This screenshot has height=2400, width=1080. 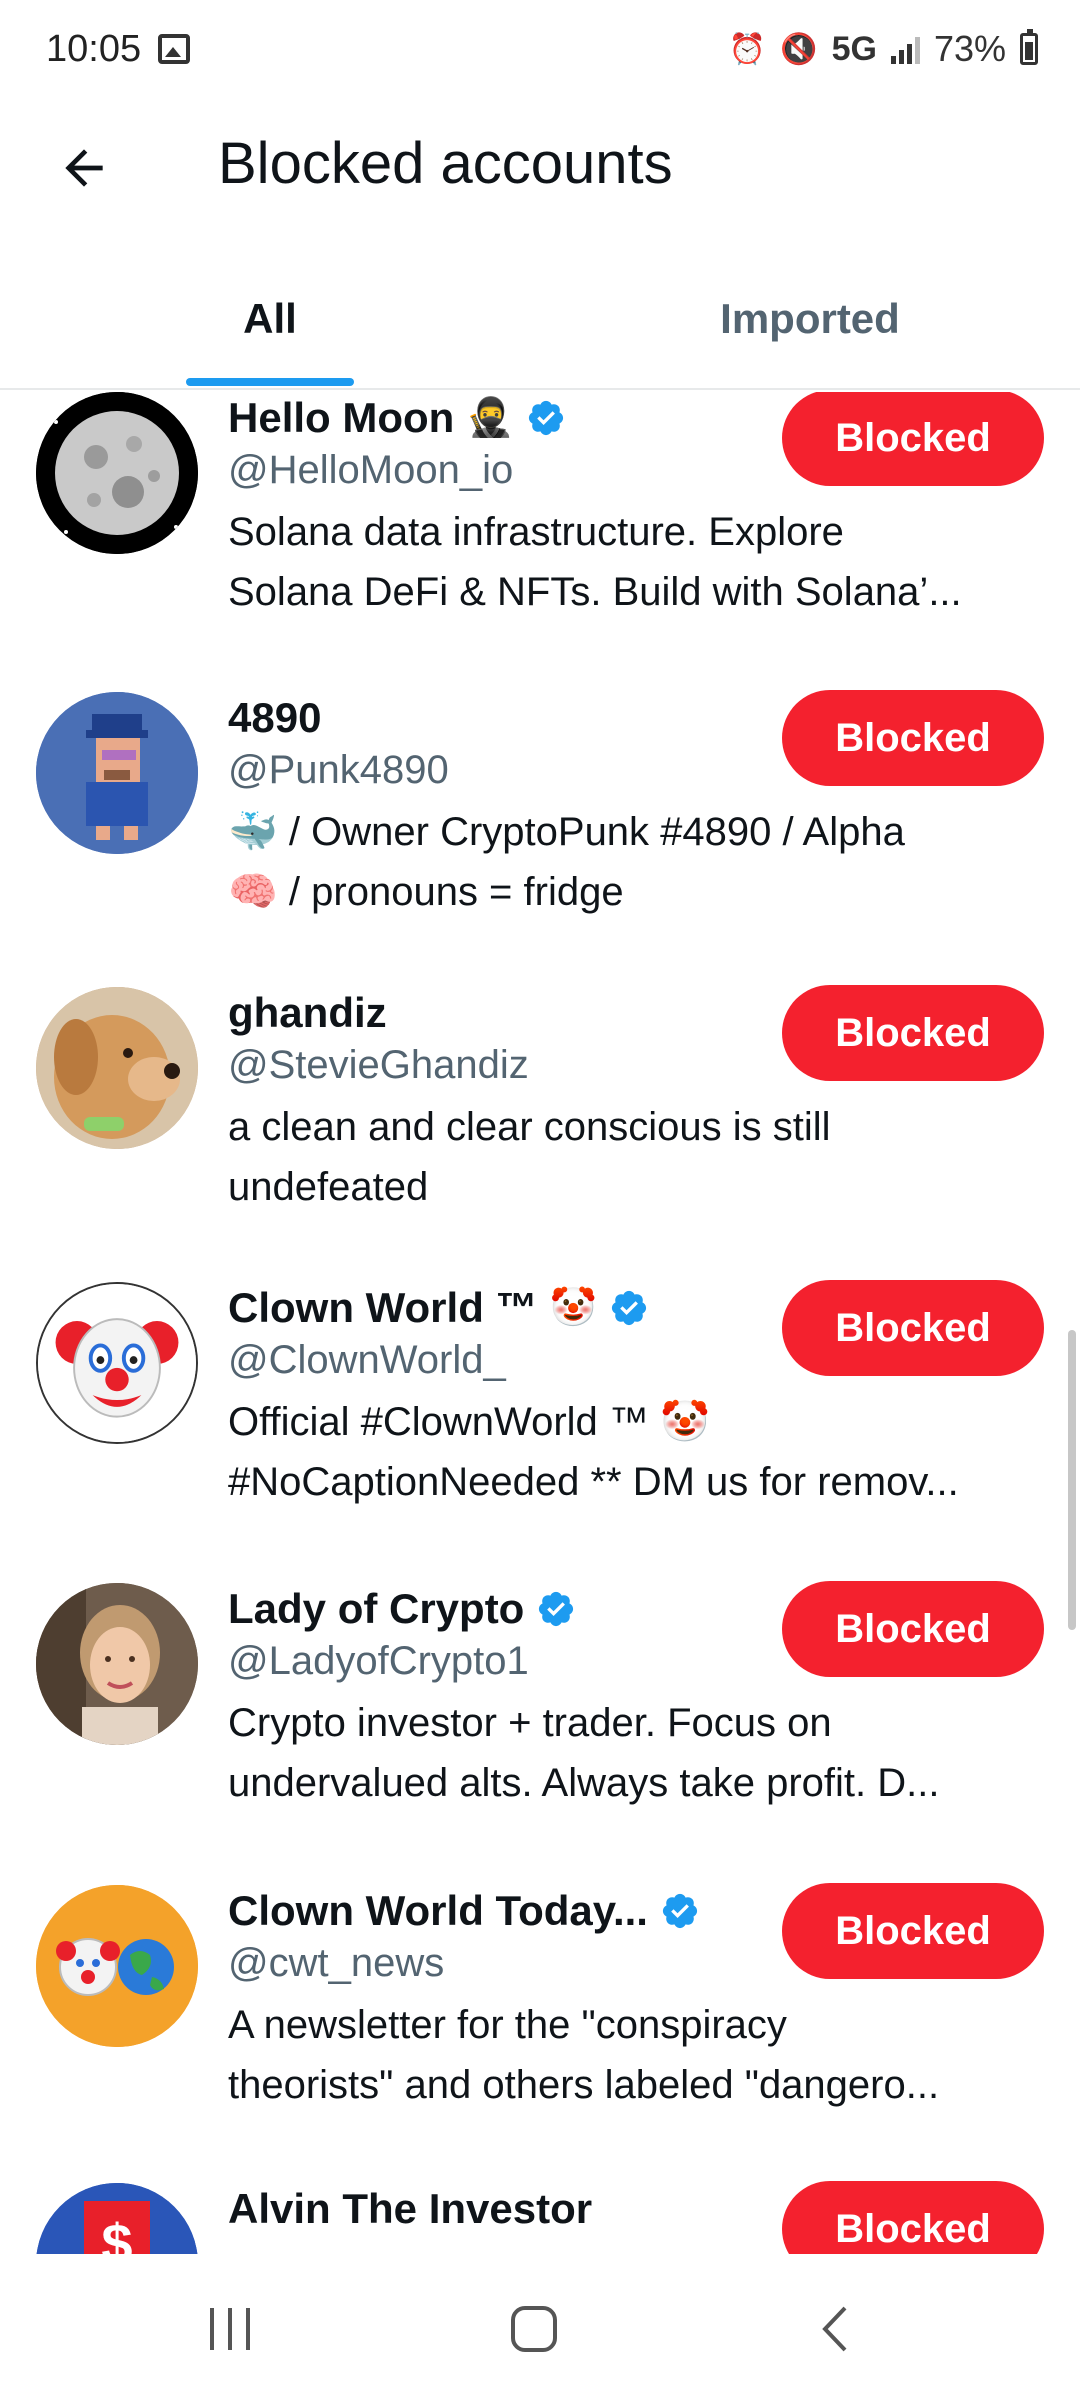 I want to click on account-handle: @cwt_news, so click(x=336, y=1963).